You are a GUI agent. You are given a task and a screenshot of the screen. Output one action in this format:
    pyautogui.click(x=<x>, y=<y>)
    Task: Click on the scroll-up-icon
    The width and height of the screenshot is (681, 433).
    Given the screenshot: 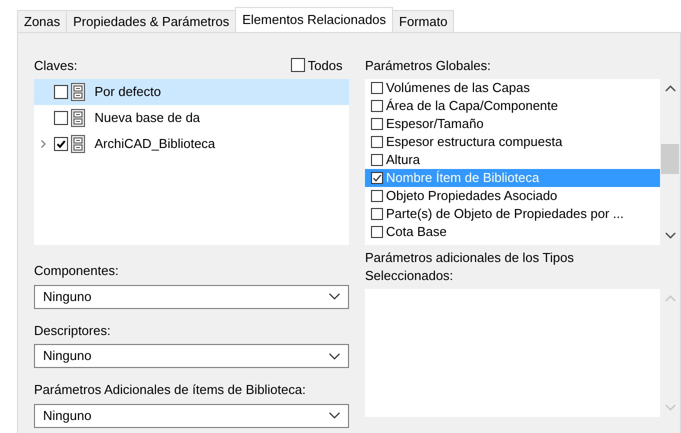 What is the action you would take?
    pyautogui.click(x=670, y=88)
    